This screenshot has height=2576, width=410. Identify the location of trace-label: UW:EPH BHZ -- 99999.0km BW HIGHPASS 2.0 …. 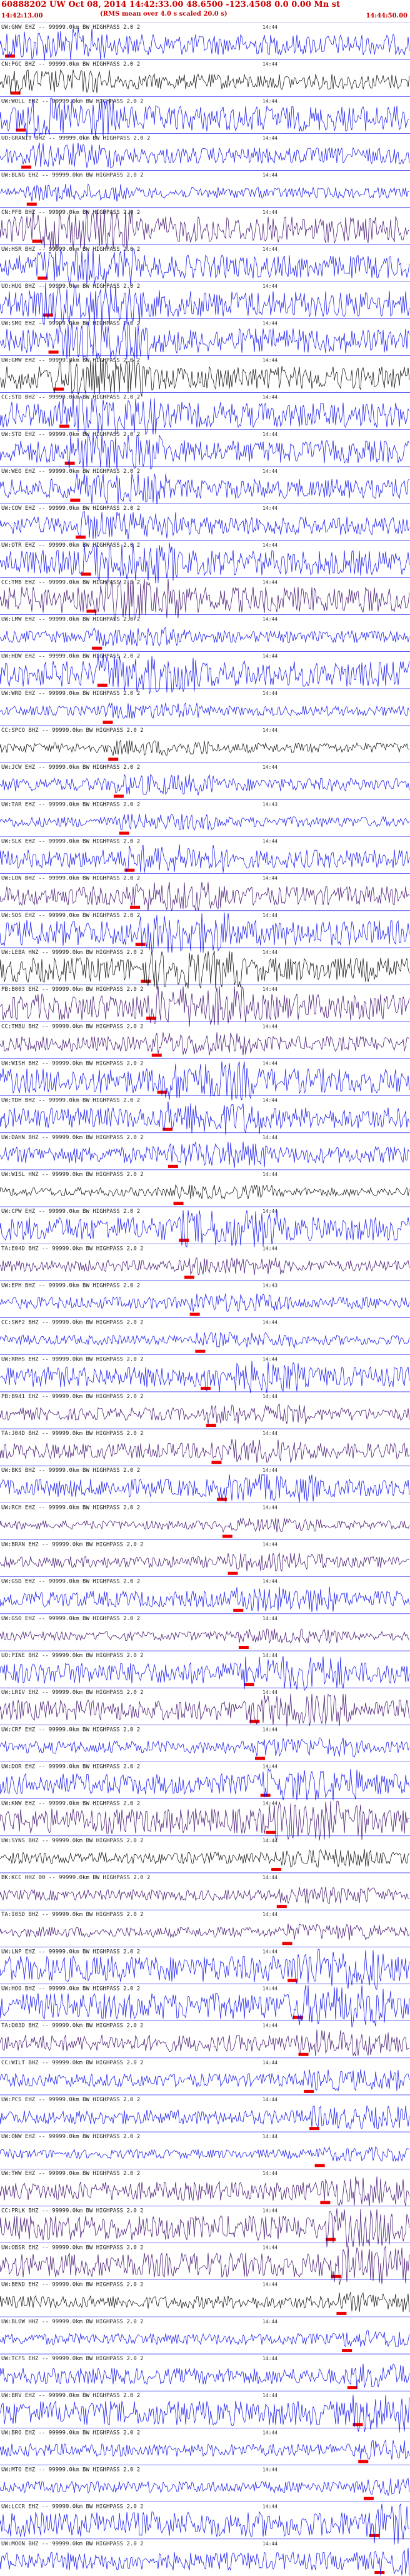
(70, 1285).